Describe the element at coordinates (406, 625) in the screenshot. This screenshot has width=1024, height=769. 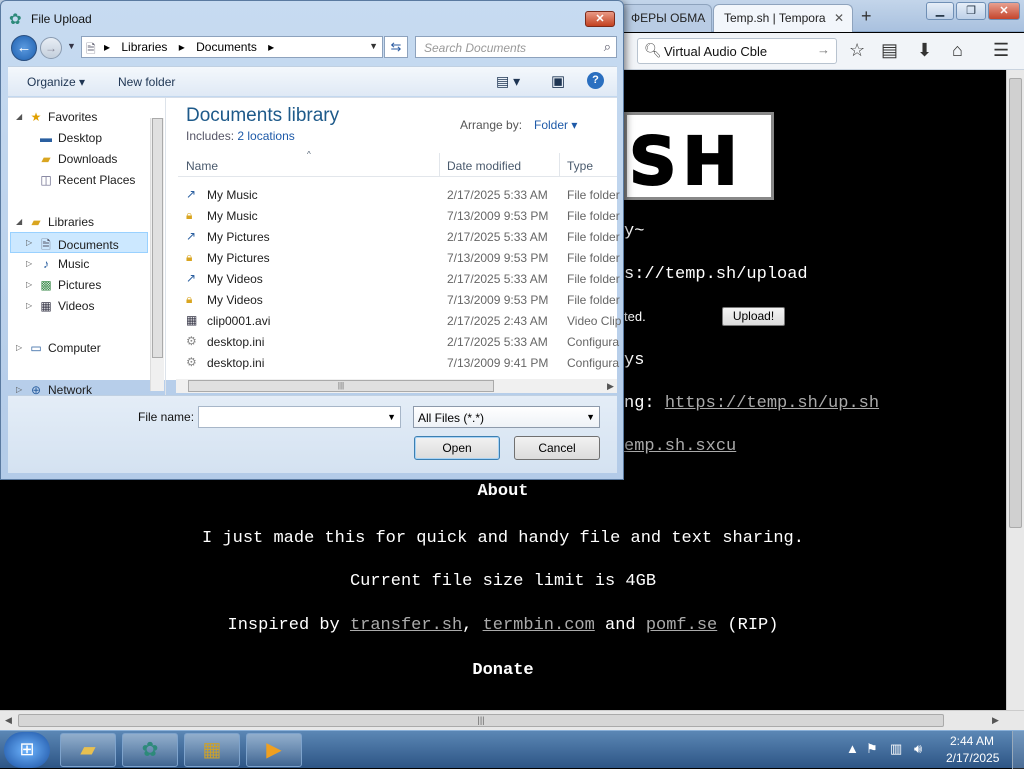
I see `transfer-sh-link: transfer.sh` at that location.